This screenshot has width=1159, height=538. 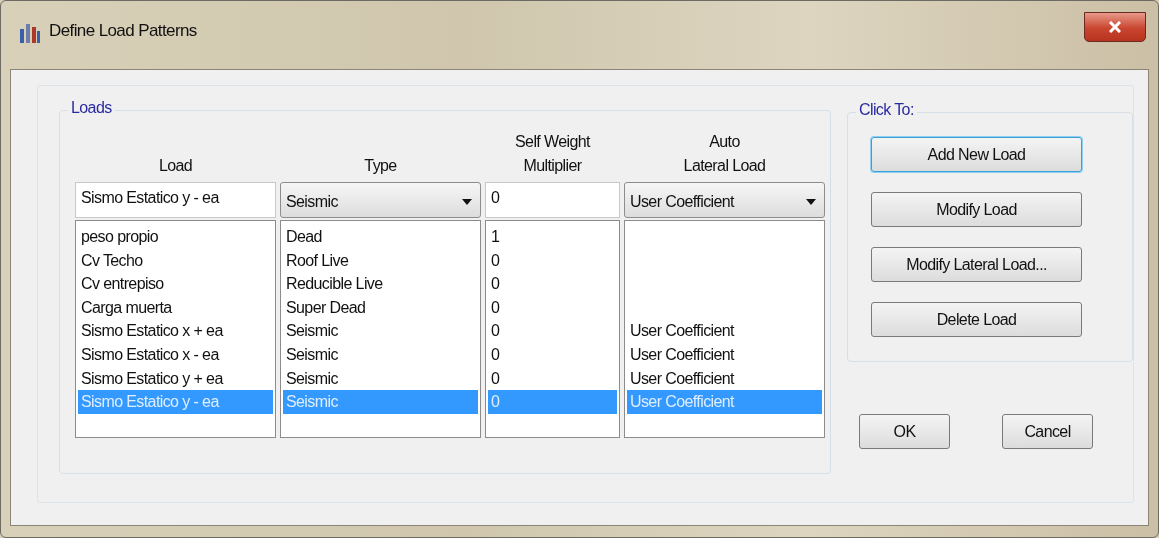 I want to click on list-item: Super Dead, so click(x=380, y=307).